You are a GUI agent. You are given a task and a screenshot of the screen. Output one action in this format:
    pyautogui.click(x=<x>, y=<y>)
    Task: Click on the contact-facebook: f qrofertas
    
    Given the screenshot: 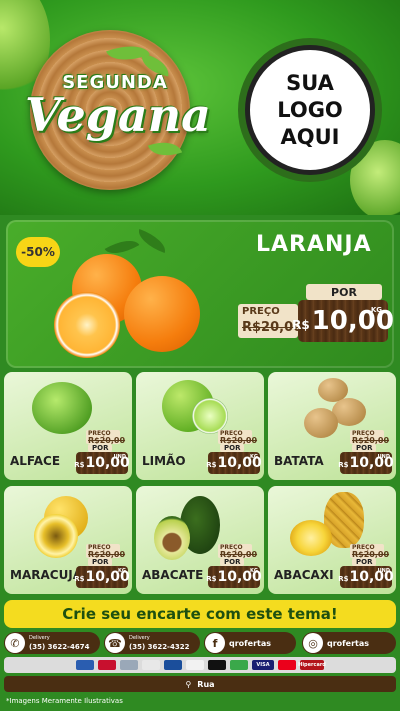 What is the action you would take?
    pyautogui.click(x=250, y=643)
    